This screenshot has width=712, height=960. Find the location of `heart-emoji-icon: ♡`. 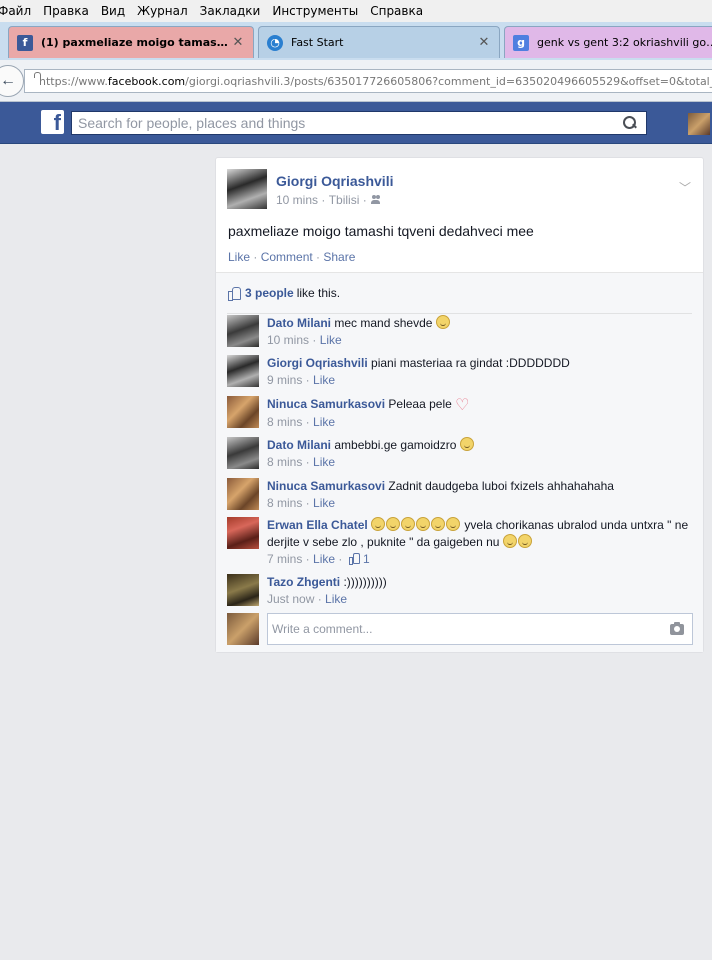

heart-emoji-icon: ♡ is located at coordinates (462, 405).